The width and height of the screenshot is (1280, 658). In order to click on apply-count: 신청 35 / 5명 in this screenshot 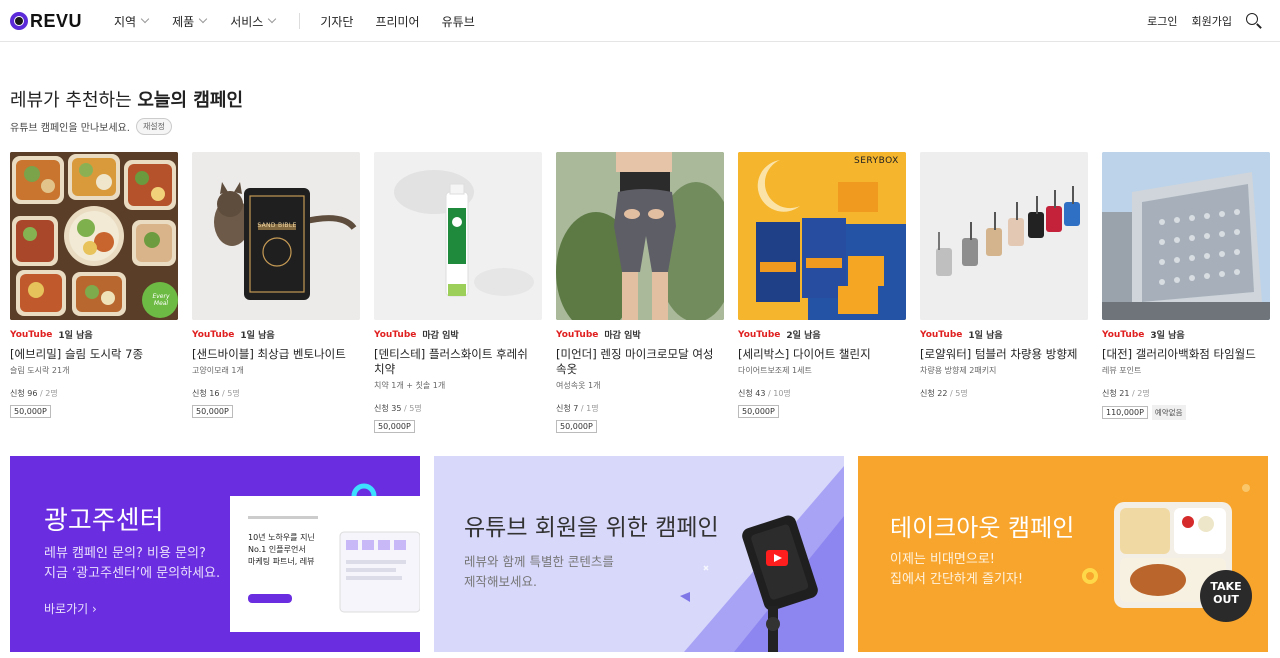, I will do `click(458, 408)`.